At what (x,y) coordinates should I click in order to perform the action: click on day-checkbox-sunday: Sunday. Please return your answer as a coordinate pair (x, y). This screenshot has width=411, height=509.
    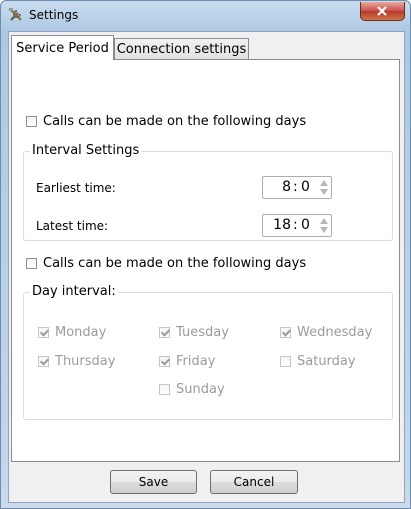
    Looking at the image, I should click on (192, 389).